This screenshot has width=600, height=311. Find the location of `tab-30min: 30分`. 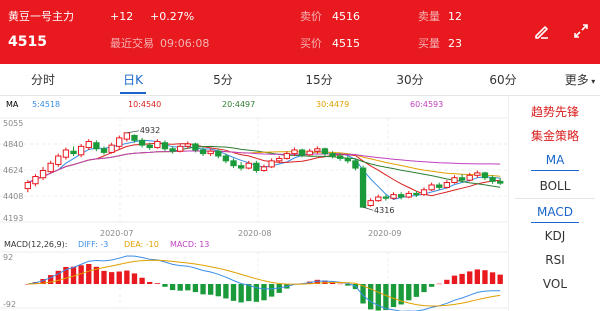

tab-30min: 30分 is located at coordinates (410, 80).